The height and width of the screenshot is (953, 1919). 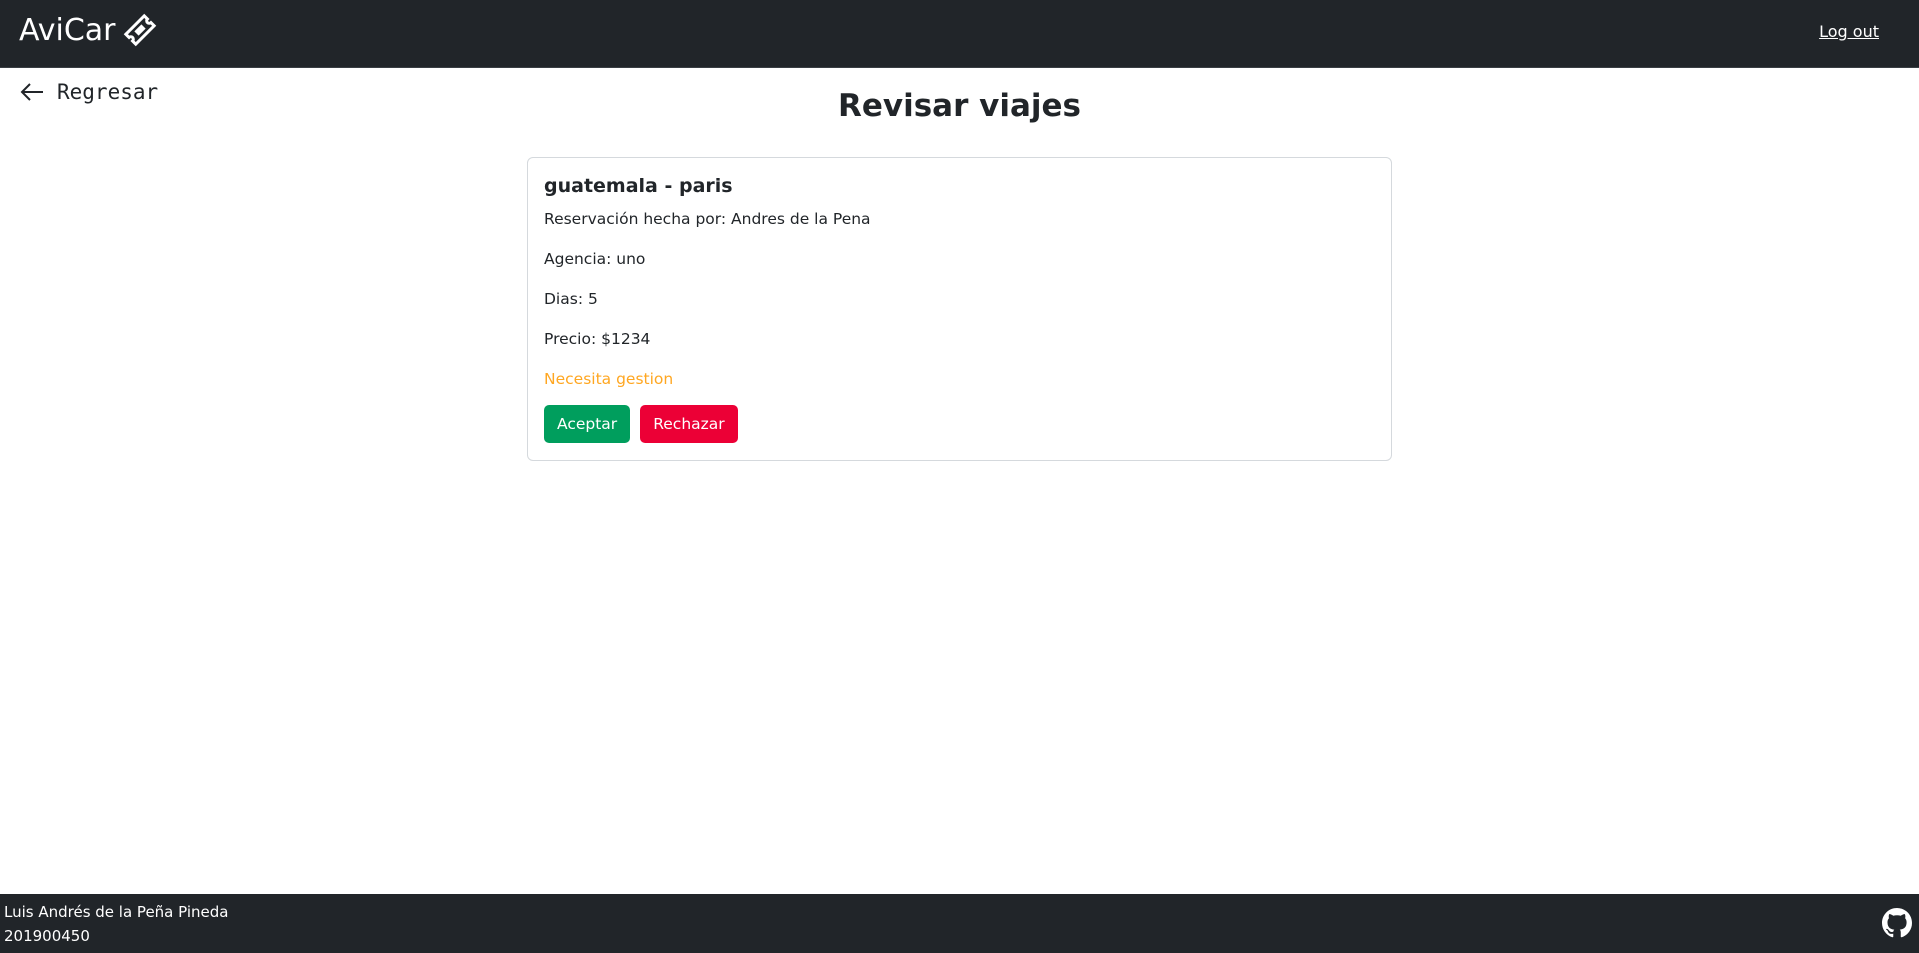 What do you see at coordinates (959, 923) in the screenshot?
I see `footer: Luis Andrés de la Peña Pineda 201900450` at bounding box center [959, 923].